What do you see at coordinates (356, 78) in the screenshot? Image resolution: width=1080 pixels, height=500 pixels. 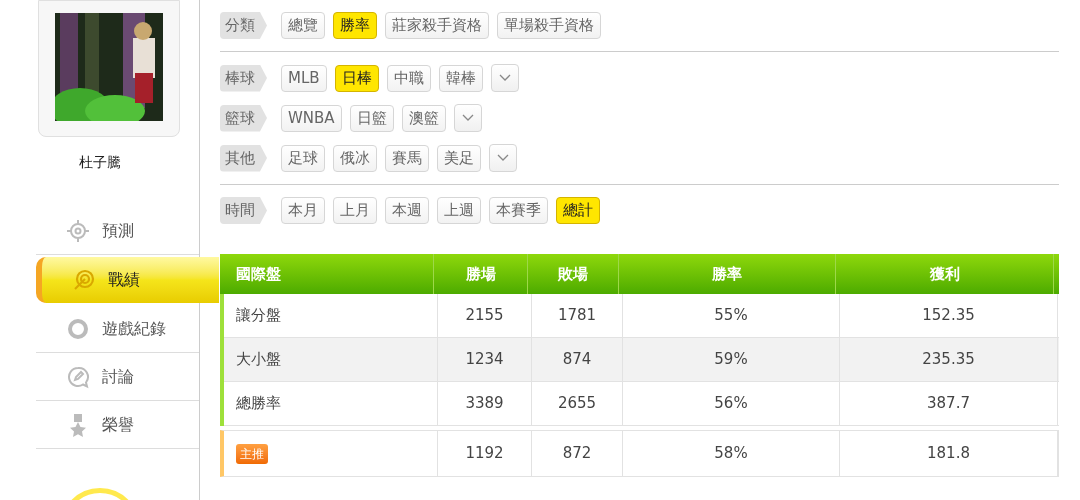 I see `filter-chip: 日棒` at bounding box center [356, 78].